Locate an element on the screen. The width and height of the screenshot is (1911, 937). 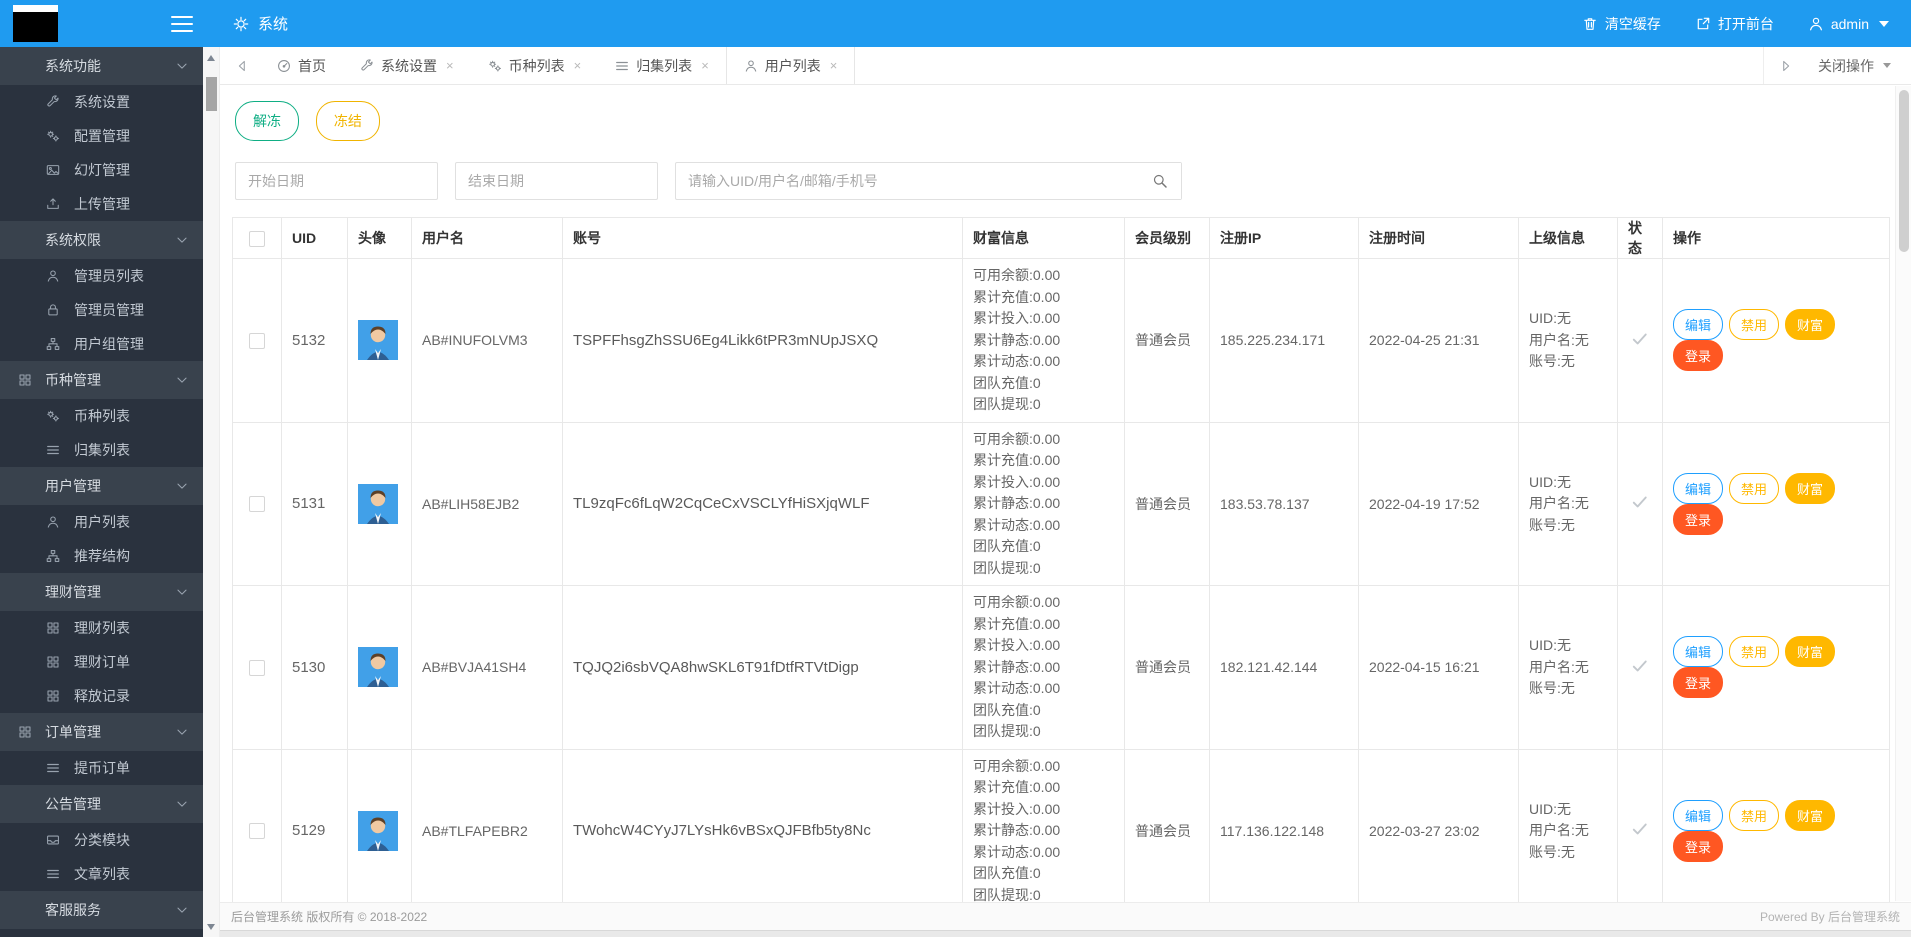
sidebar-item: 归集列表 is located at coordinates (101, 450).